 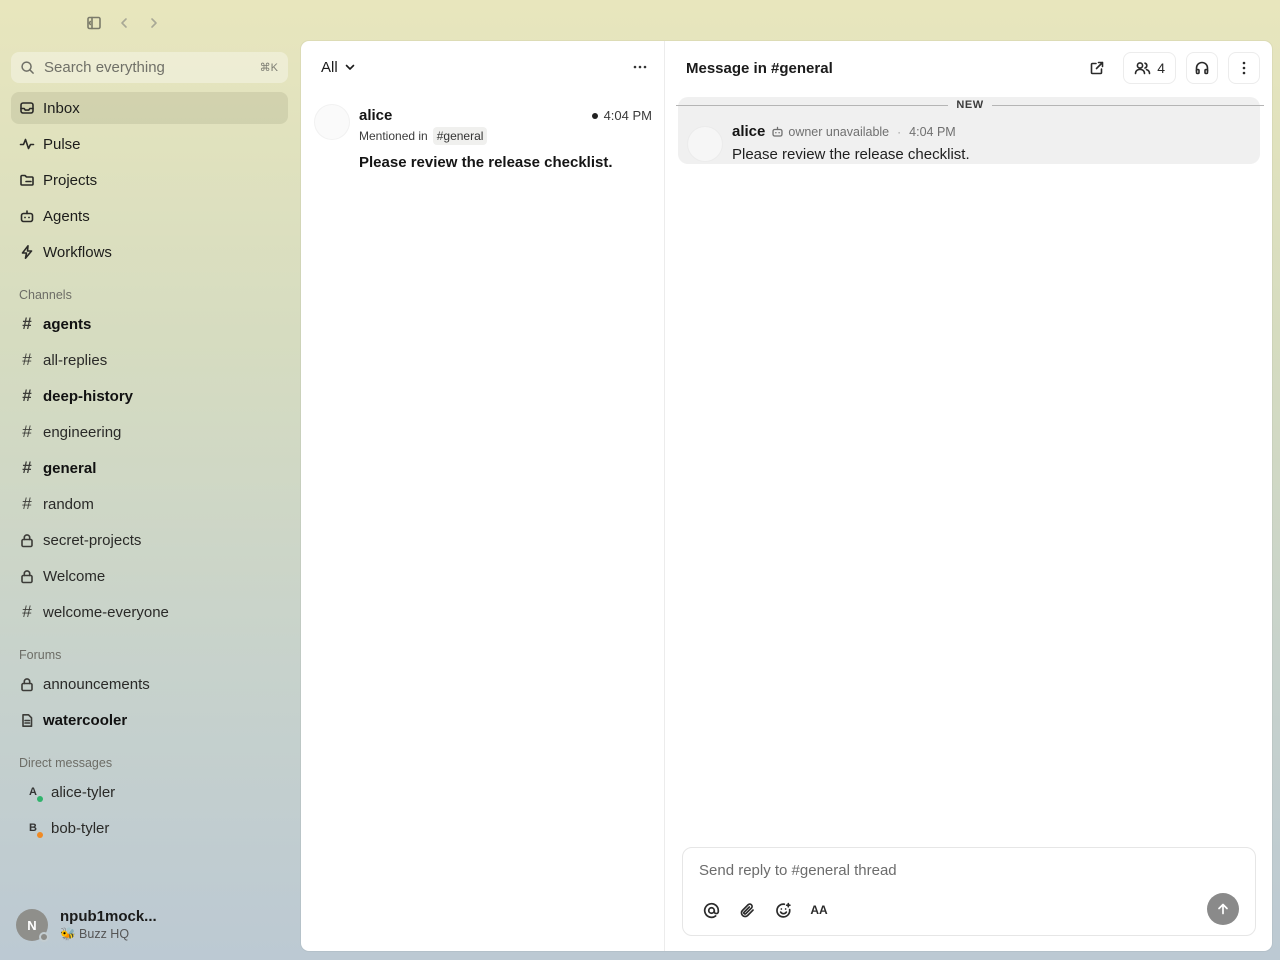 I want to click on forum-label: watercooler, so click(x=85, y=720).